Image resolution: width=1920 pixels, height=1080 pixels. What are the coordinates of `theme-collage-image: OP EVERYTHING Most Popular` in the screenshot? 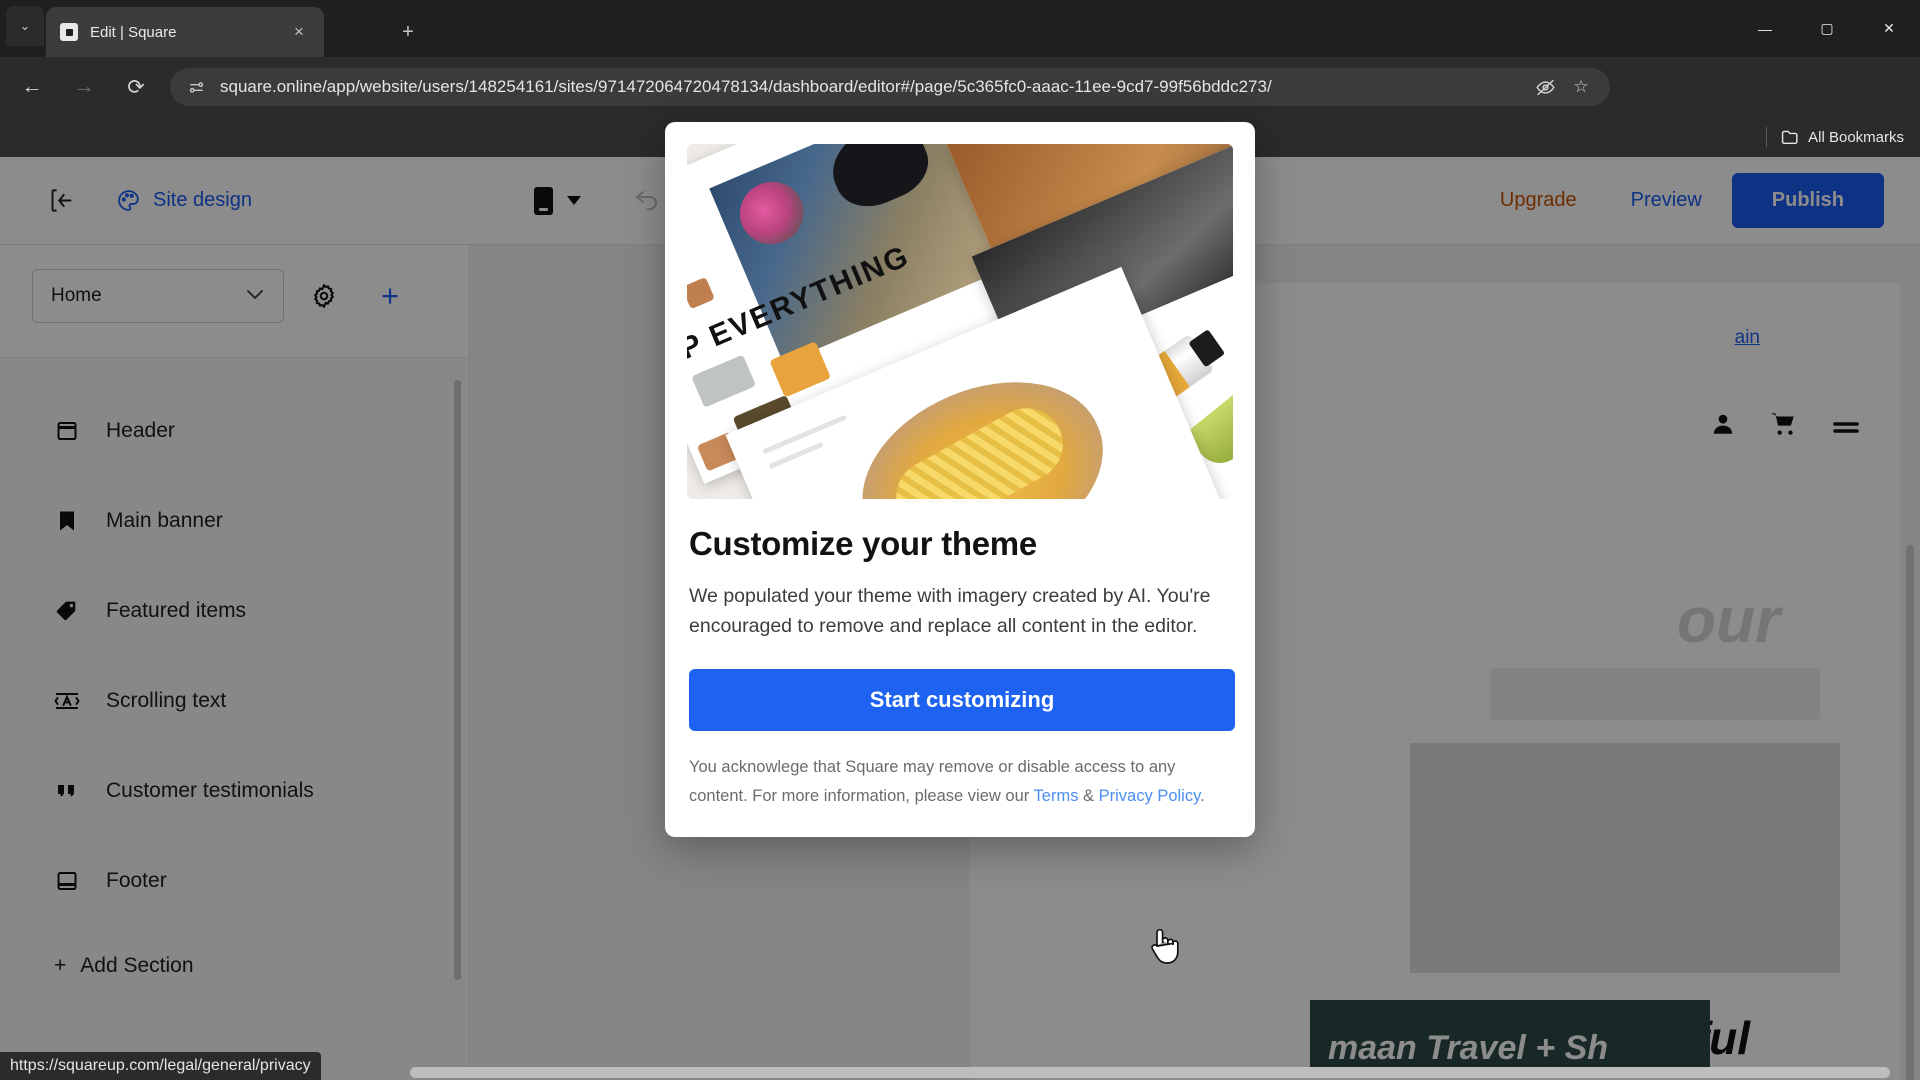 It's located at (960, 321).